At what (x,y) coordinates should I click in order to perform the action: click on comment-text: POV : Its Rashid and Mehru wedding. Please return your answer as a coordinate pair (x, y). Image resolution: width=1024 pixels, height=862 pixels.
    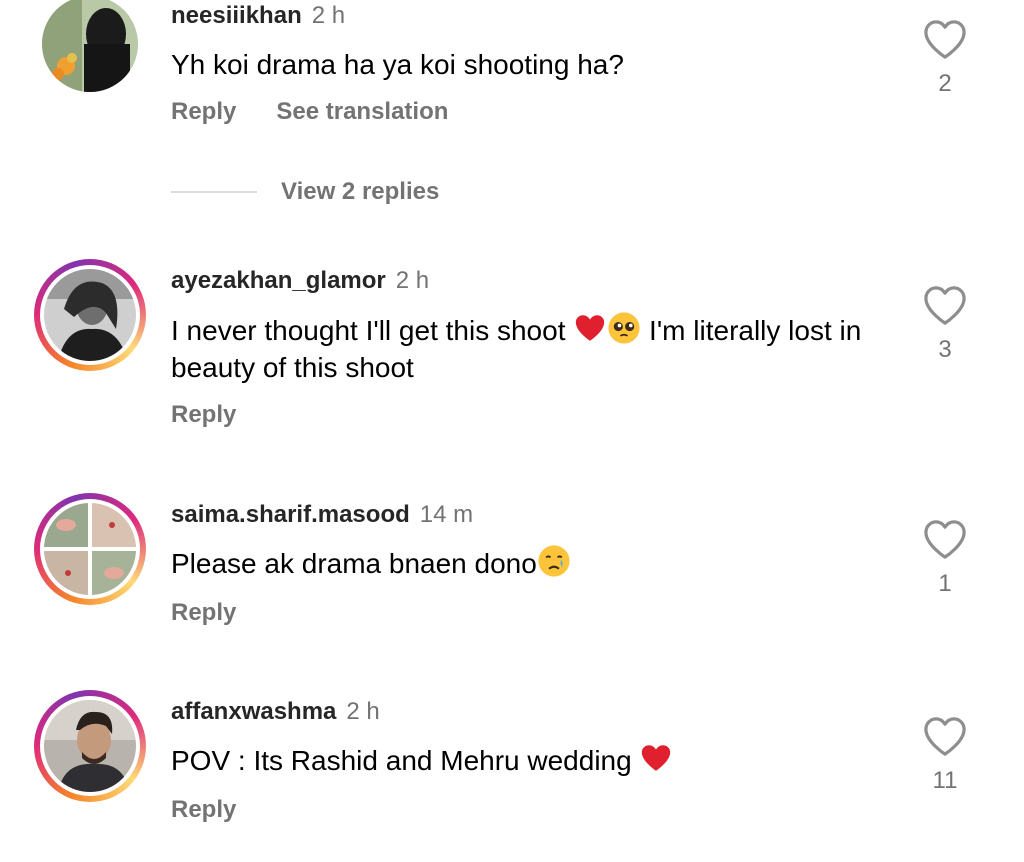
    Looking at the image, I should click on (531, 760).